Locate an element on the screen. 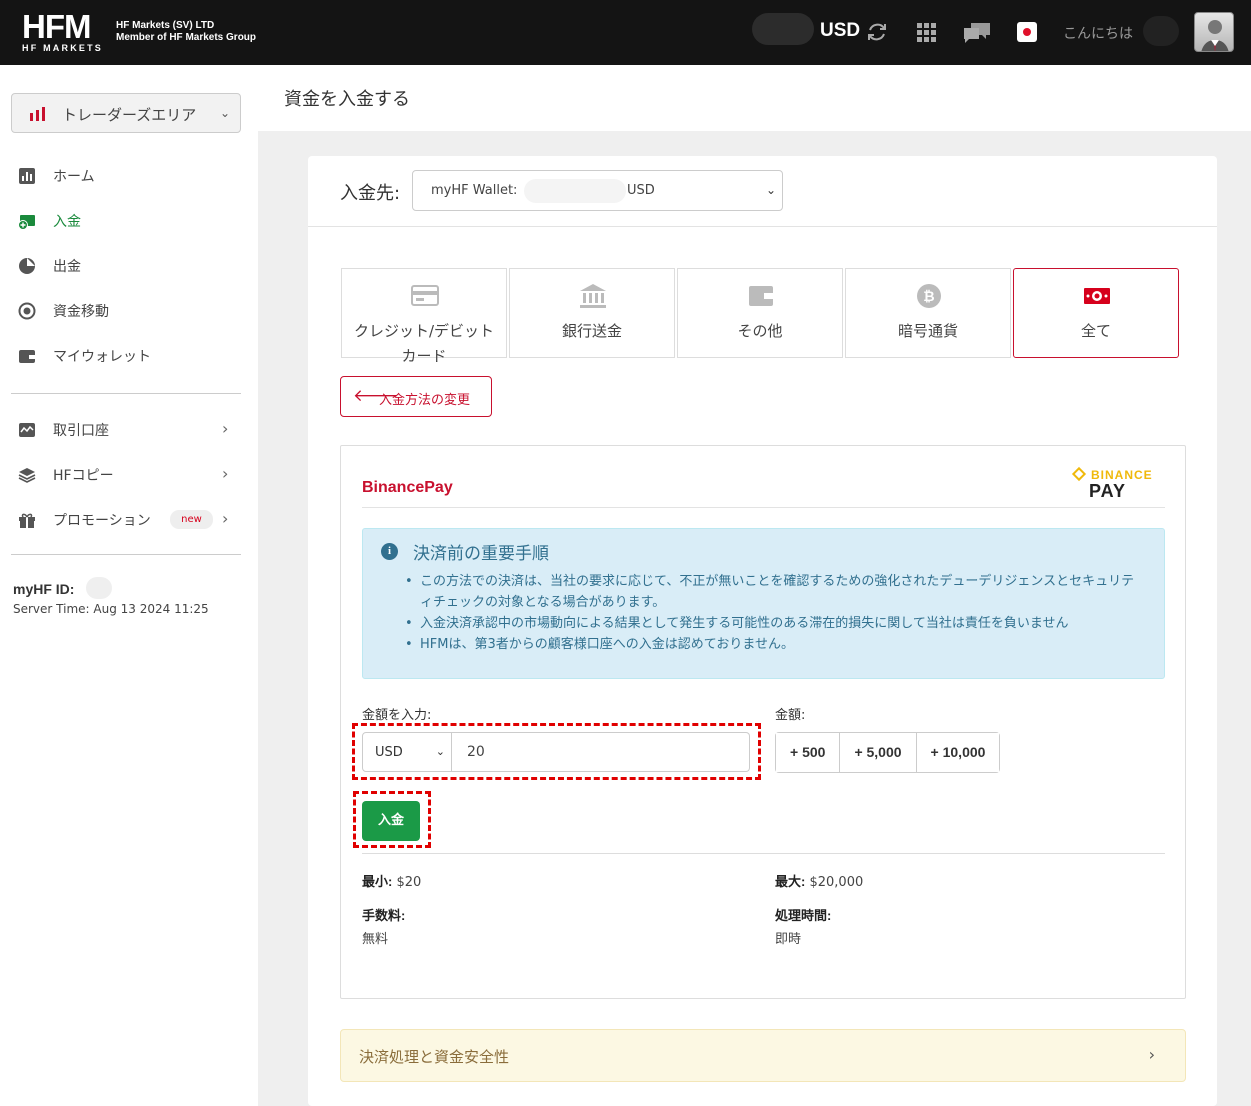  quick-amount-label: 金額: is located at coordinates (790, 715).